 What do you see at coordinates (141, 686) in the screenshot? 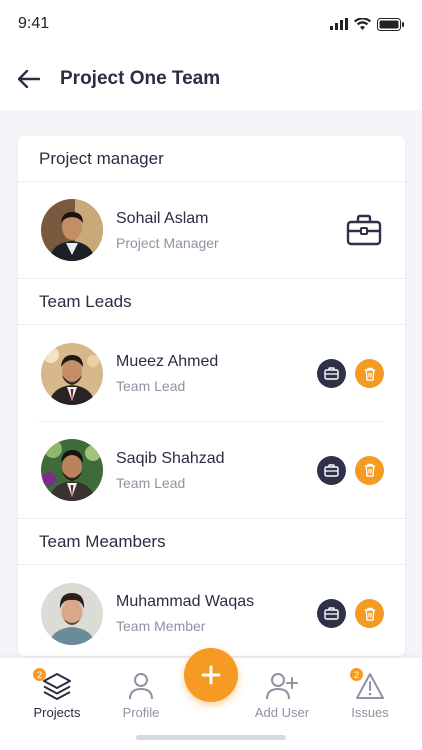
I see `user-icon` at bounding box center [141, 686].